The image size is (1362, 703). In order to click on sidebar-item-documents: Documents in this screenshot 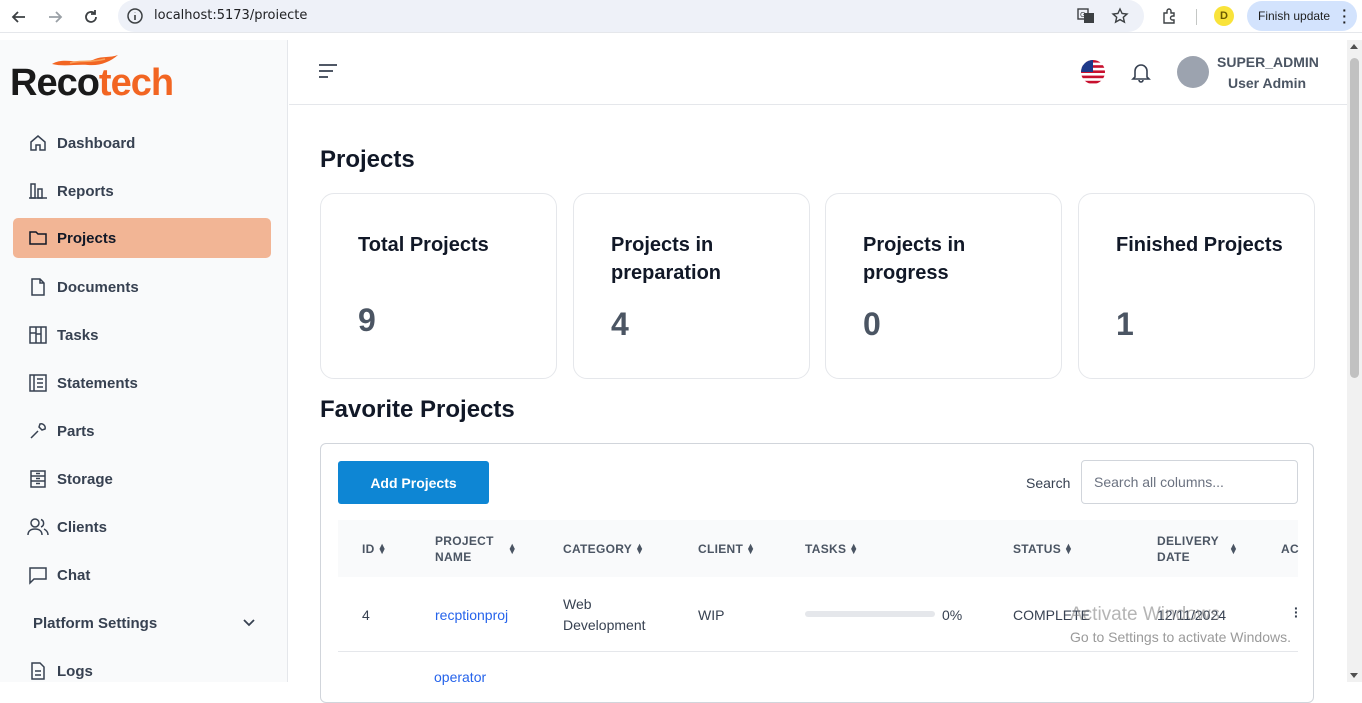, I will do `click(142, 287)`.